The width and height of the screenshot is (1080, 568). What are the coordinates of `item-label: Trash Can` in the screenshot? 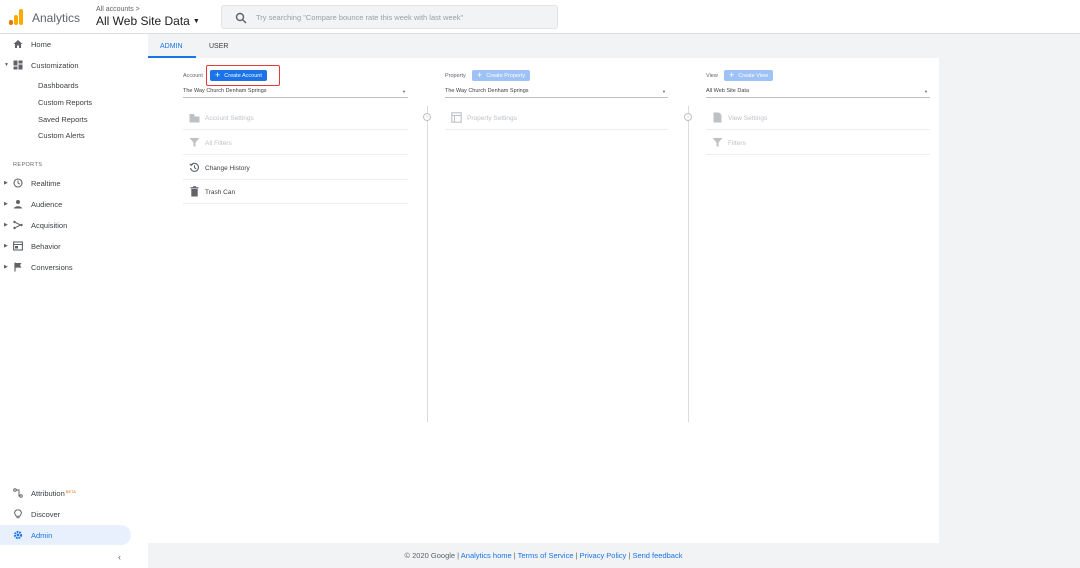 It's located at (220, 192).